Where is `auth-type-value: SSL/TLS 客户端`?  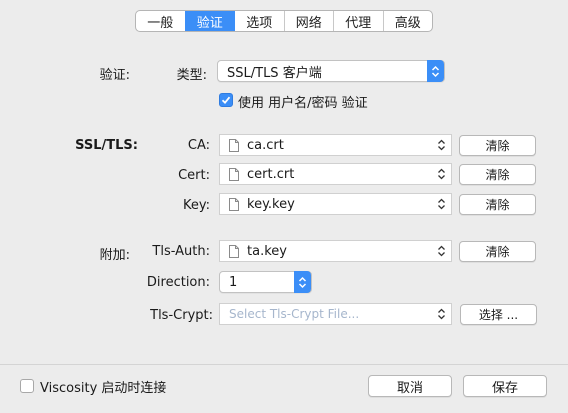
auth-type-value: SSL/TLS 客户端 is located at coordinates (274, 73).